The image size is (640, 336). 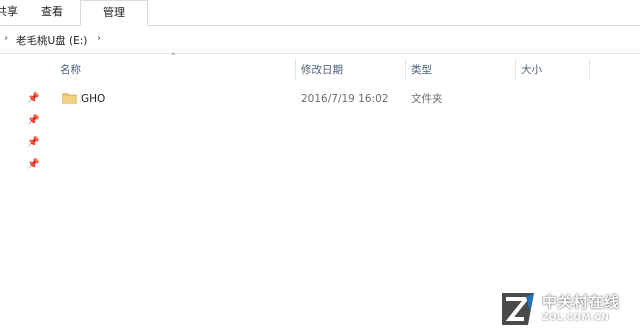 I want to click on column-header: 名称 修改日期 类型 大小, so click(x=320, y=70).